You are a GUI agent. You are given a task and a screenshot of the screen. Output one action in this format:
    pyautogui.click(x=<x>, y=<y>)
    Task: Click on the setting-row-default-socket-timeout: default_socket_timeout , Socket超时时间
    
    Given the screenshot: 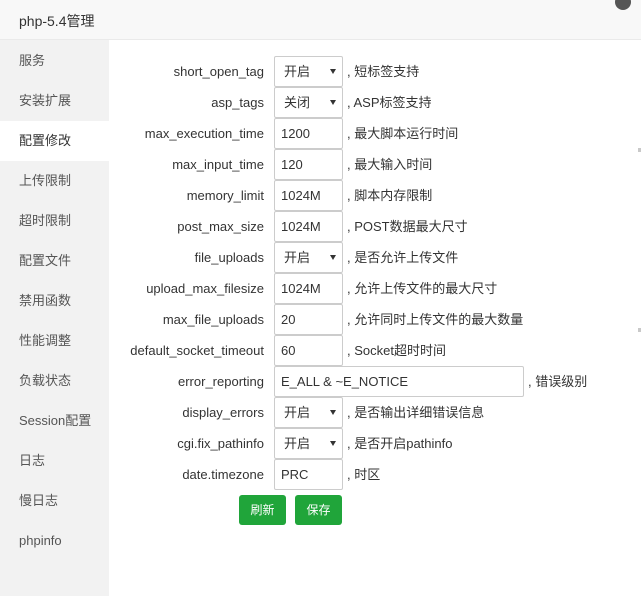 What is the action you would take?
    pyautogui.click(x=375, y=350)
    